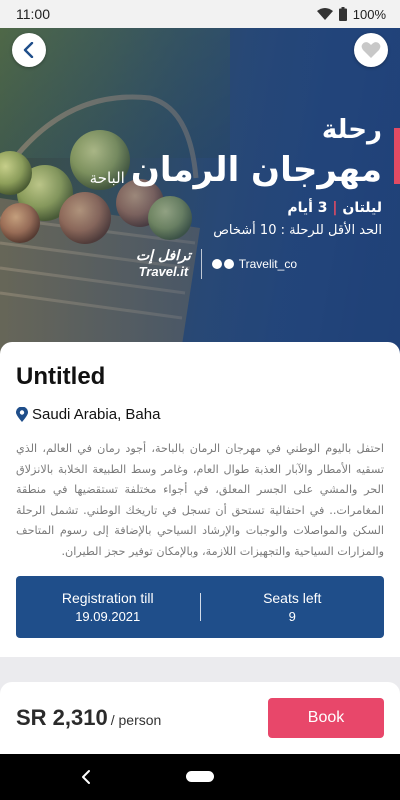 This screenshot has height=800, width=400. I want to click on hero-duration-nights: ليلتان, so click(362, 208).